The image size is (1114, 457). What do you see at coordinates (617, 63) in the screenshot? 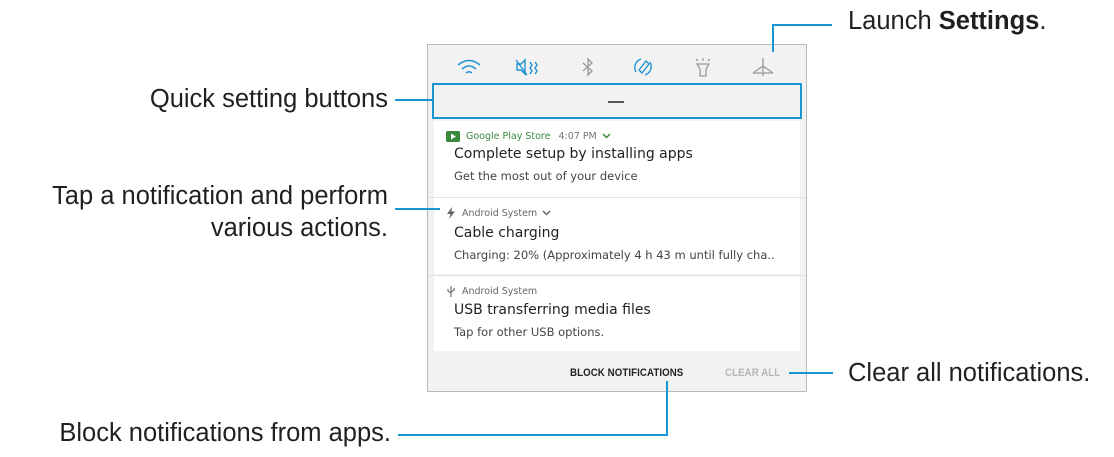
I see `quick-settings-row` at bounding box center [617, 63].